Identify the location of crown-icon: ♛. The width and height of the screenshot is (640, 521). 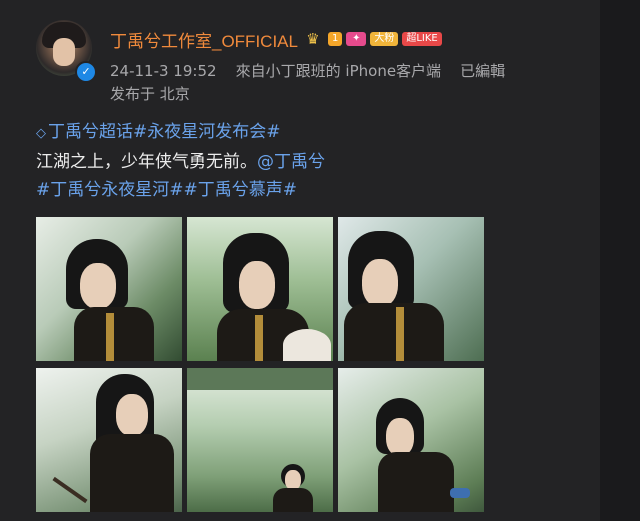
(313, 39).